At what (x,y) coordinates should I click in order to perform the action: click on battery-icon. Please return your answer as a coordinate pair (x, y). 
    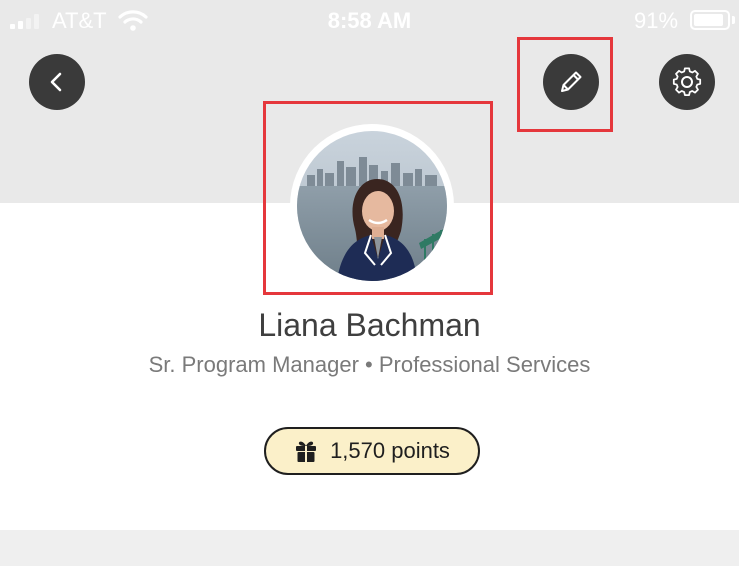
    Looking at the image, I should click on (710, 20).